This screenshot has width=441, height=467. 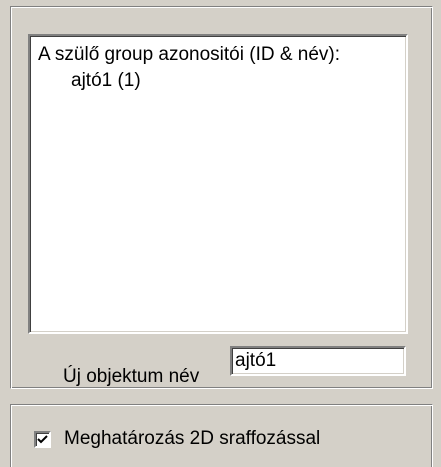 What do you see at coordinates (318, 361) in the screenshot?
I see `new-object-name-input` at bounding box center [318, 361].